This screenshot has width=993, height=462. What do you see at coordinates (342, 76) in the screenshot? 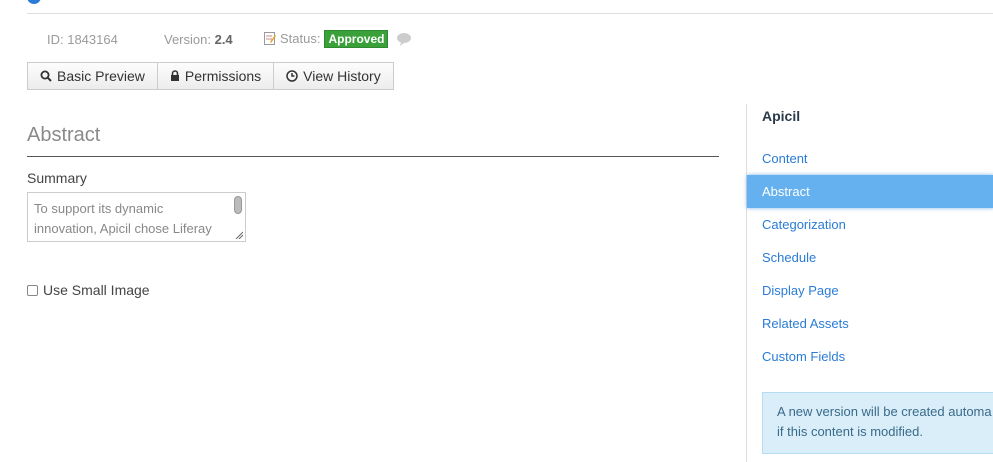
I see `view-history-label: View History` at bounding box center [342, 76].